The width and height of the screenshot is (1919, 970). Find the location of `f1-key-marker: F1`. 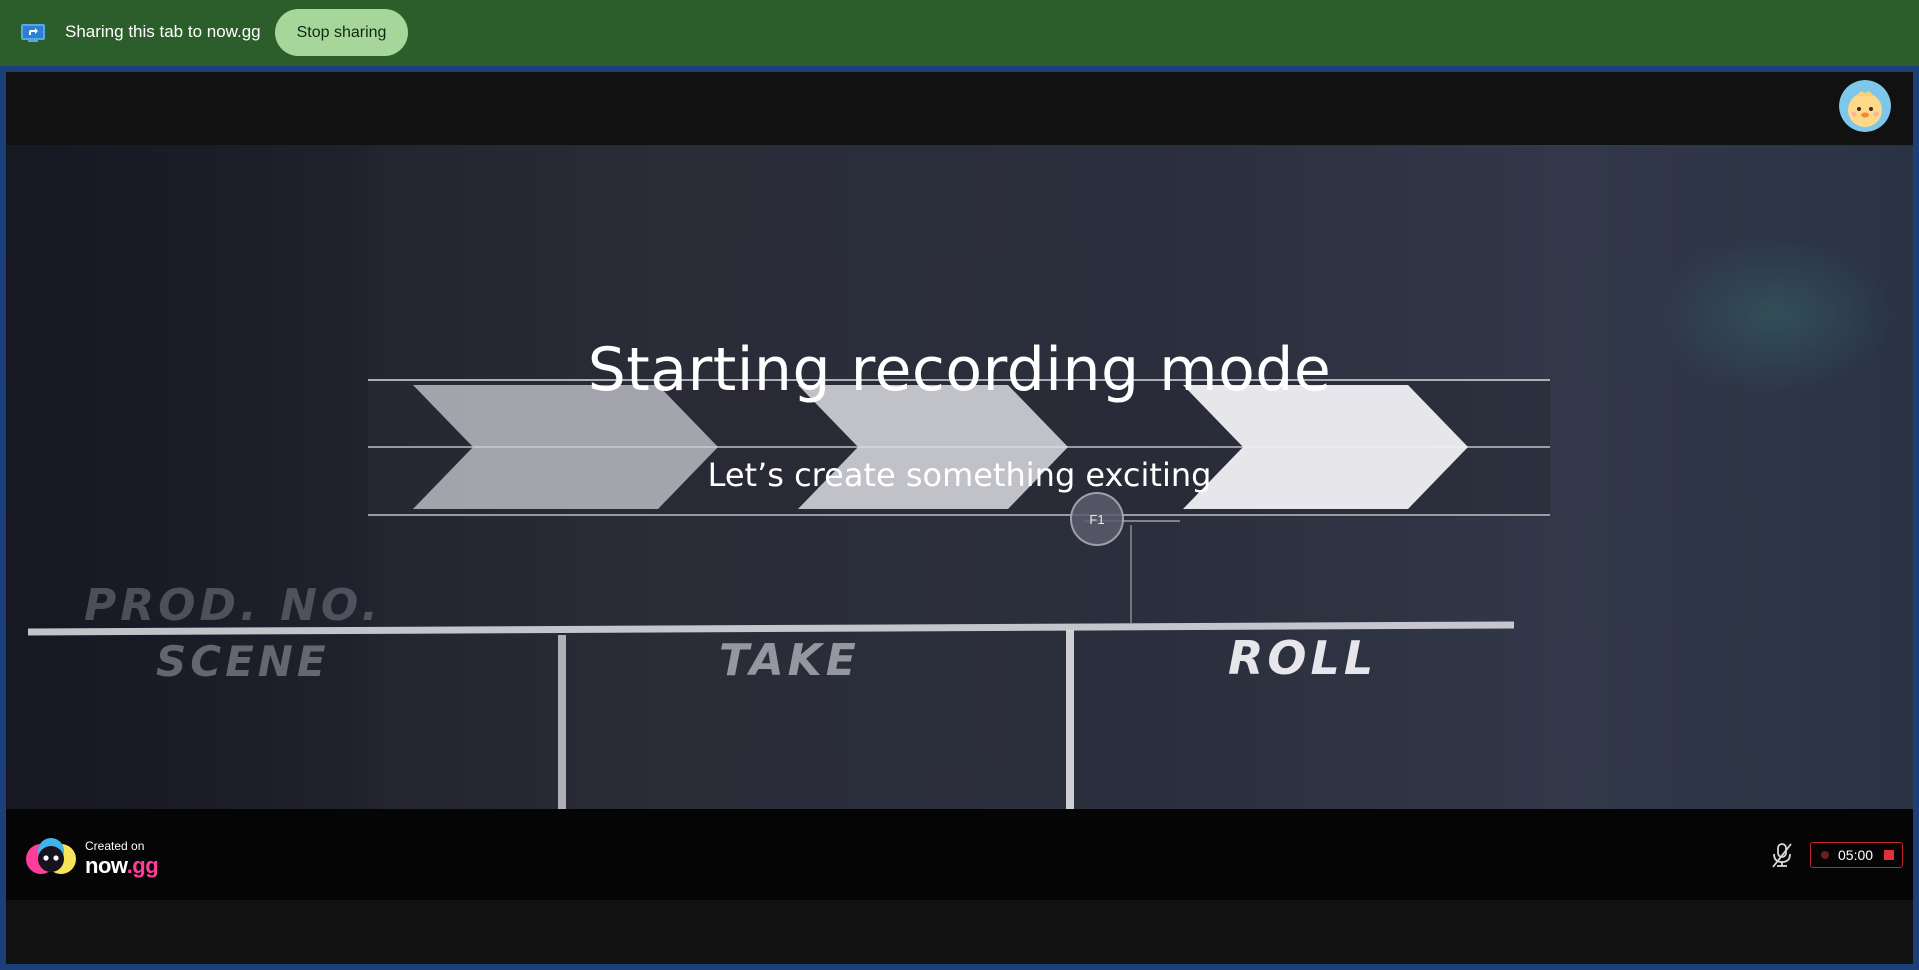

f1-key-marker: F1 is located at coordinates (1097, 519).